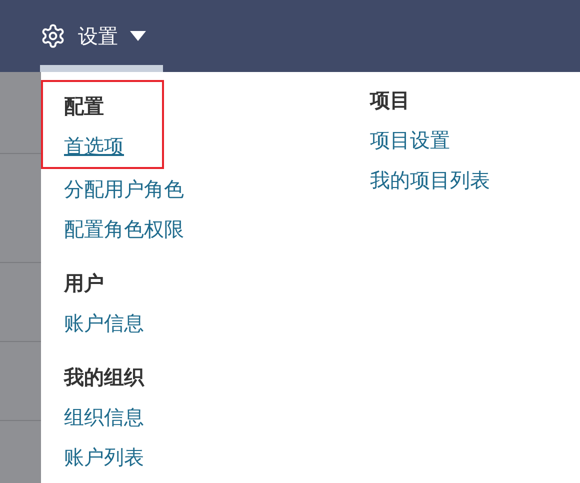 The image size is (580, 483). Describe the element at coordinates (410, 140) in the screenshot. I see `menu-link: 项目设置` at that location.